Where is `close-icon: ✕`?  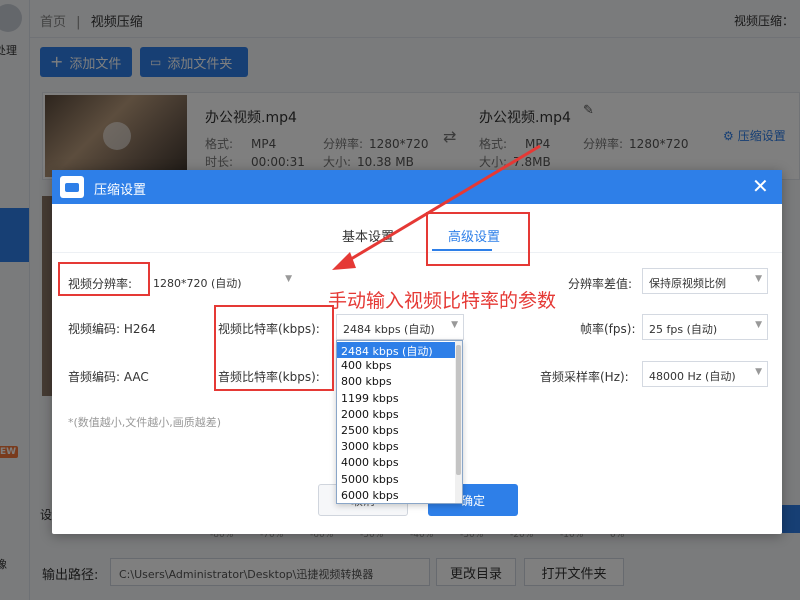 close-icon: ✕ is located at coordinates (760, 186).